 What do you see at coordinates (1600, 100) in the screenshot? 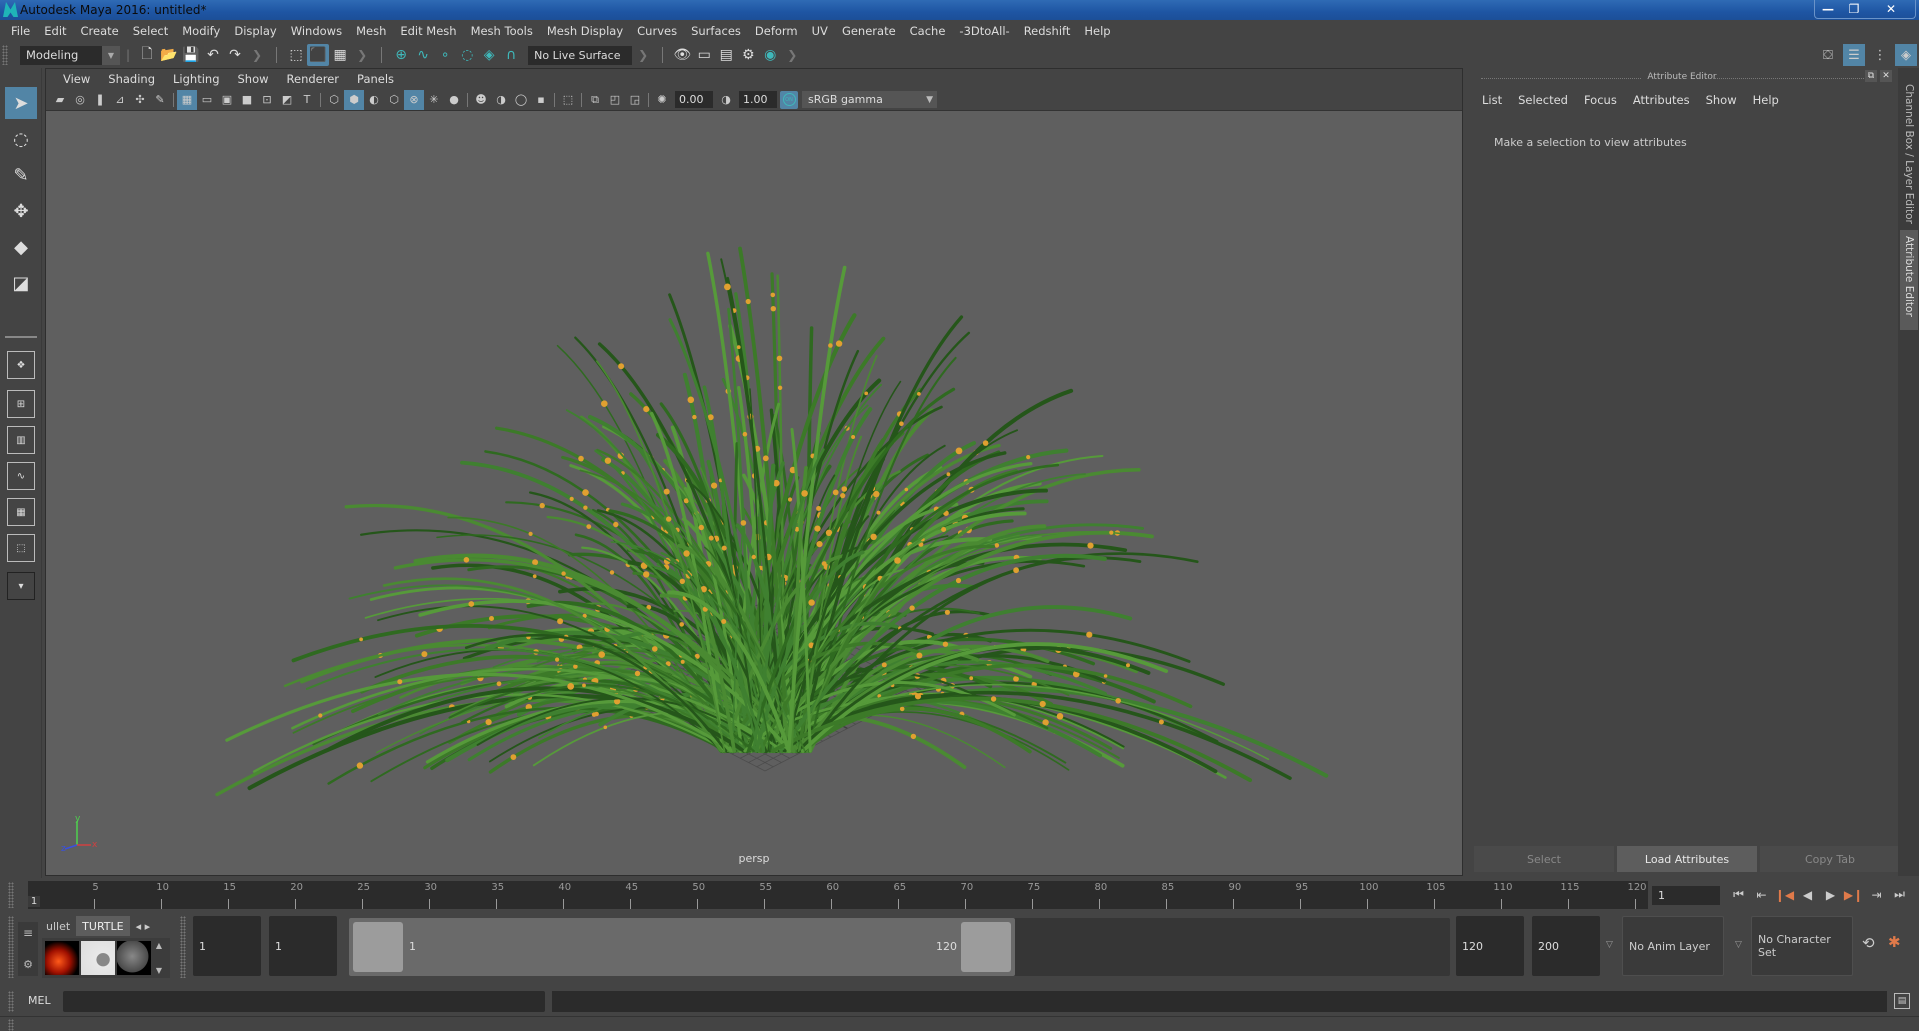
I see `ae-menu-focus: Focus` at bounding box center [1600, 100].